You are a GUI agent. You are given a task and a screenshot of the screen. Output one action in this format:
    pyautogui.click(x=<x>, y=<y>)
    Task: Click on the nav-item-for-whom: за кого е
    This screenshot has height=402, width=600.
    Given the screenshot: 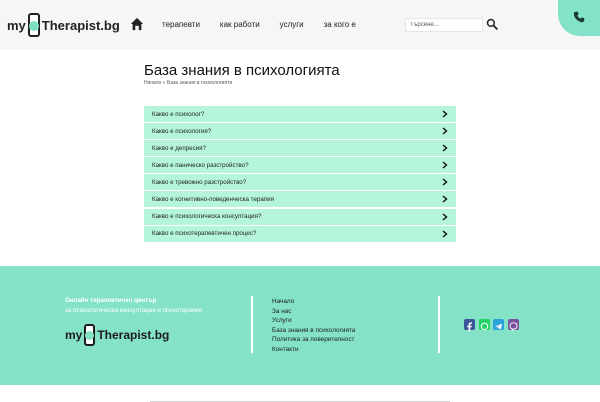 What is the action you would take?
    pyautogui.click(x=340, y=24)
    